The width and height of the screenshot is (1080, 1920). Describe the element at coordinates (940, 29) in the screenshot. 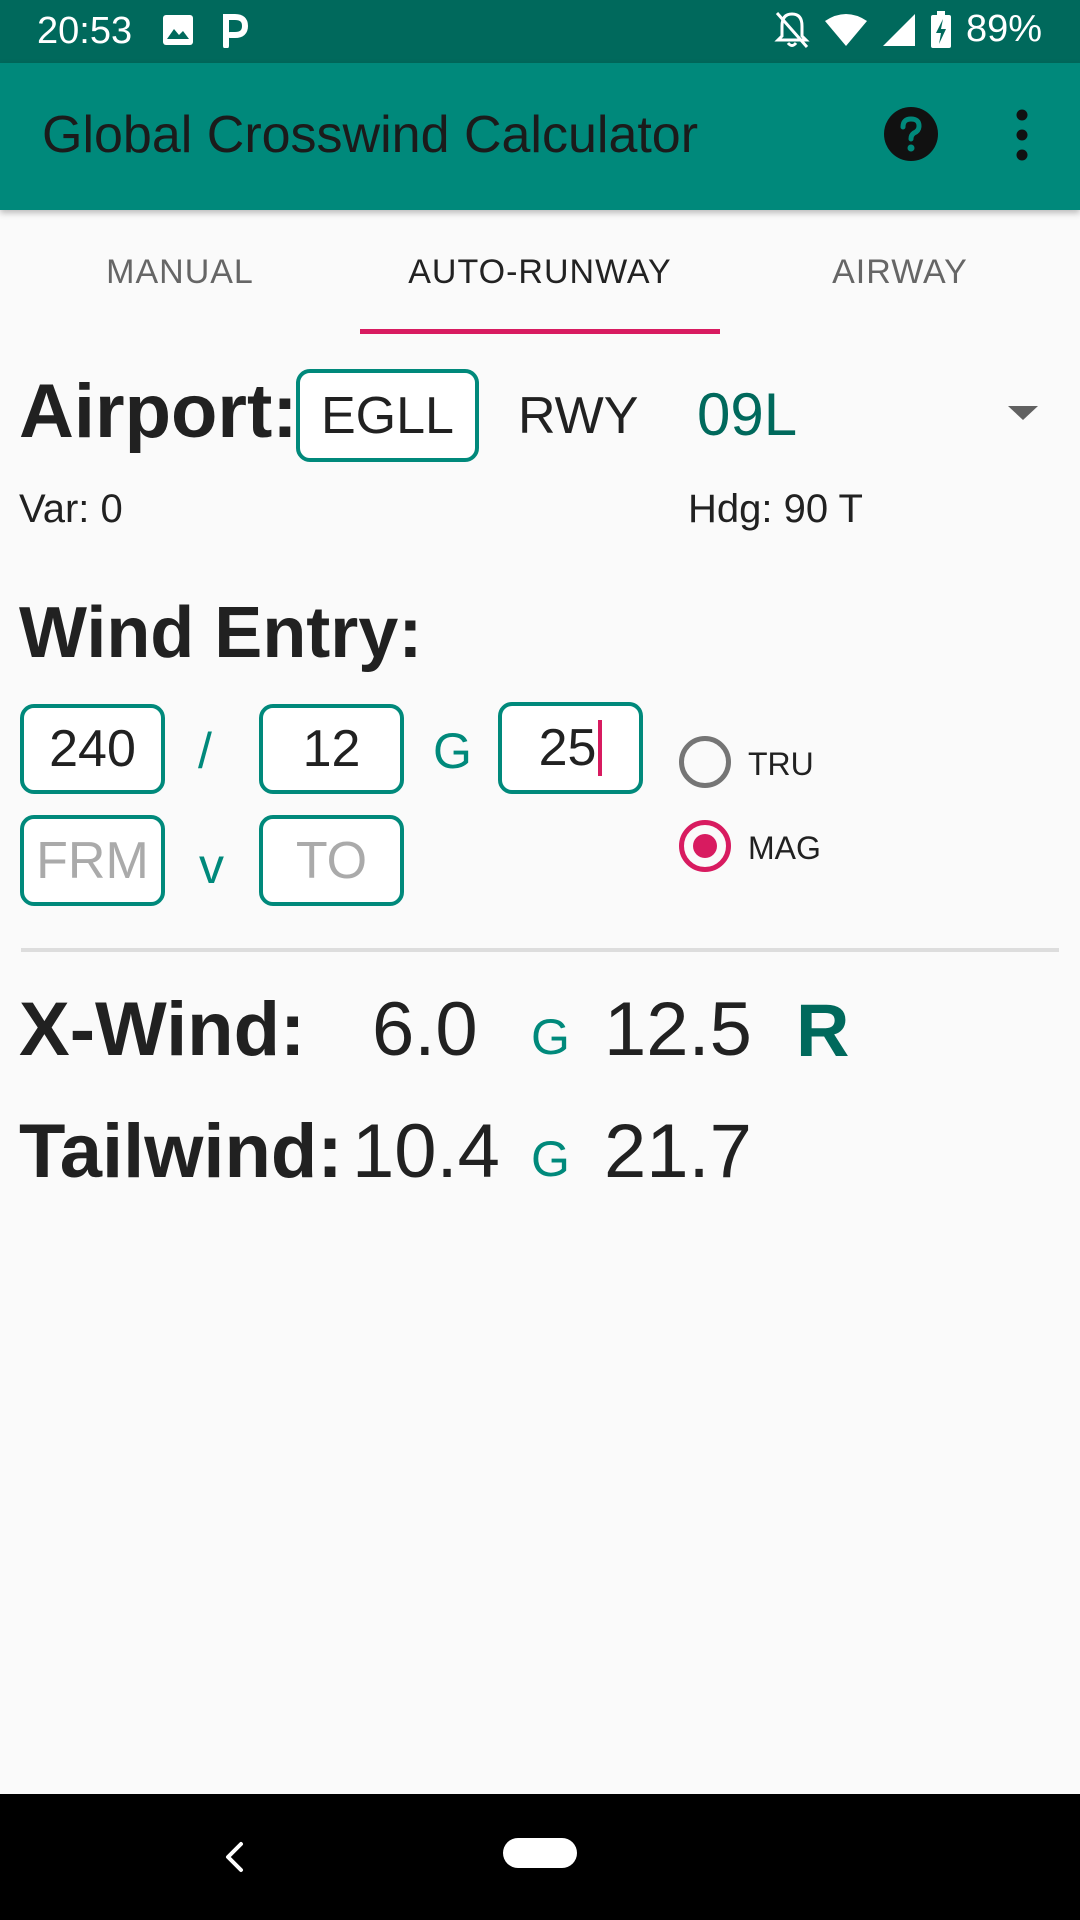

I see `battery-charging-icon` at that location.